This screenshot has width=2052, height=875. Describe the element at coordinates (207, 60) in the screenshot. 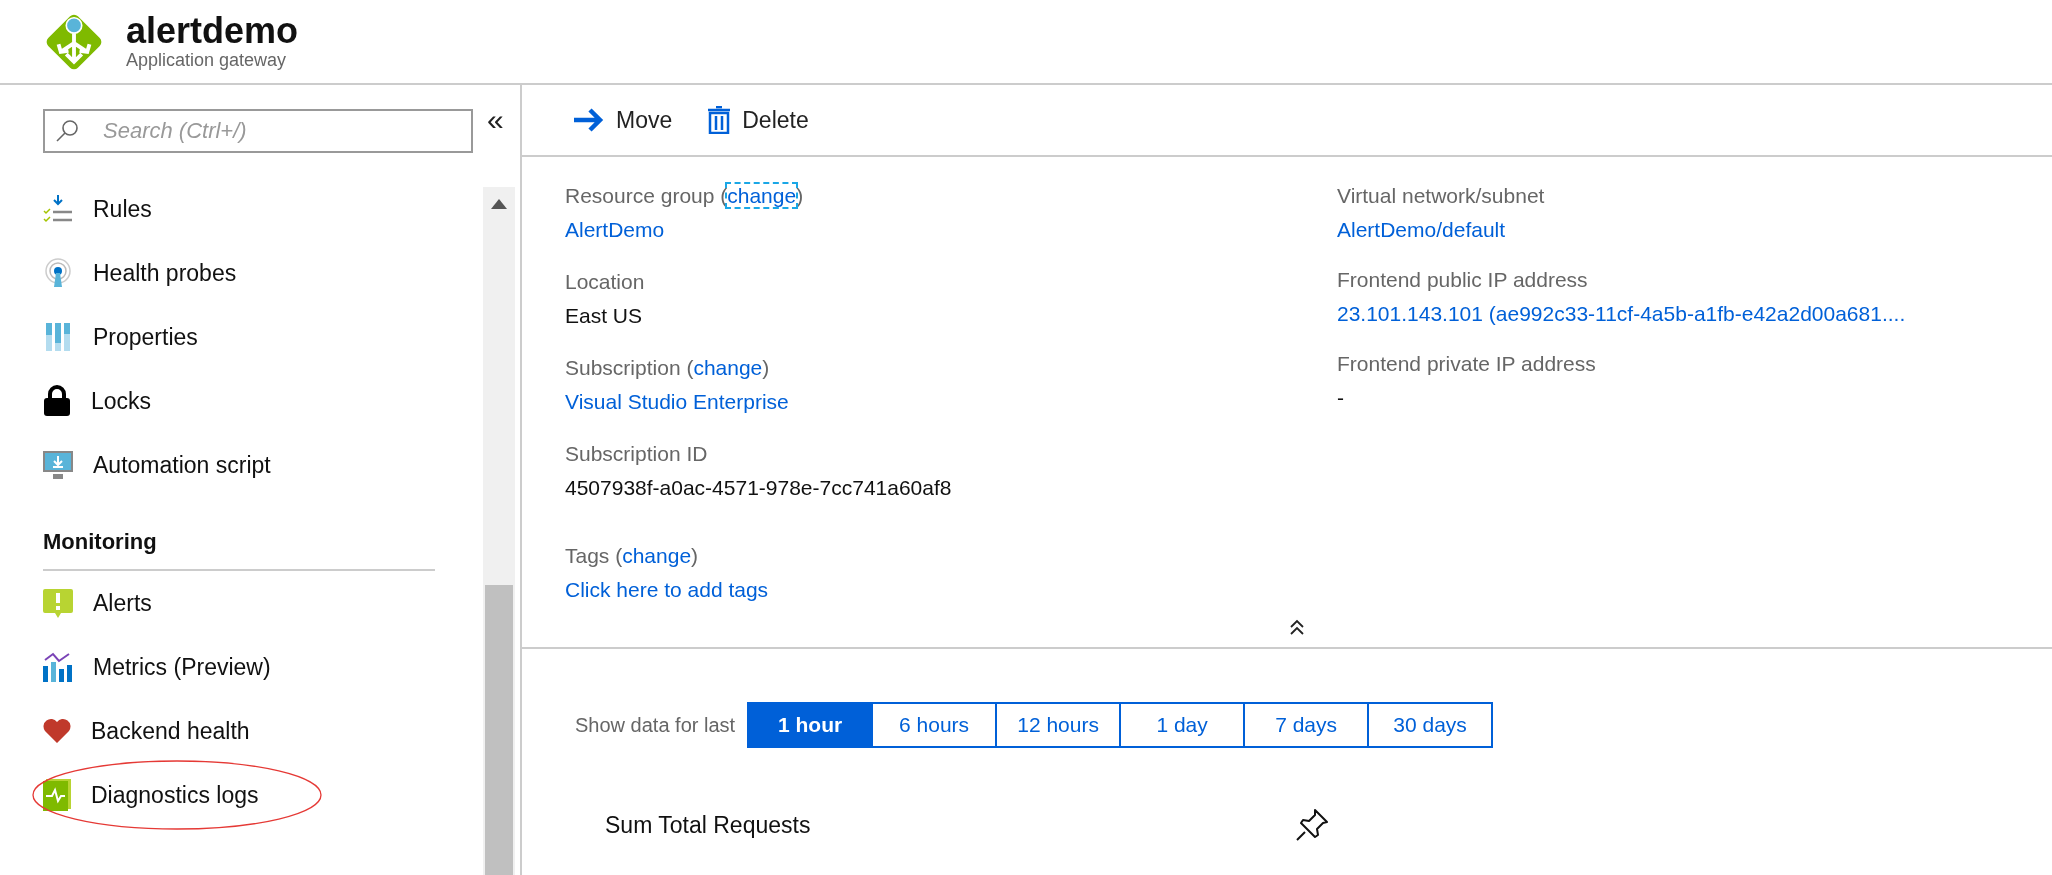

I see `resource-type: Application gateway` at that location.